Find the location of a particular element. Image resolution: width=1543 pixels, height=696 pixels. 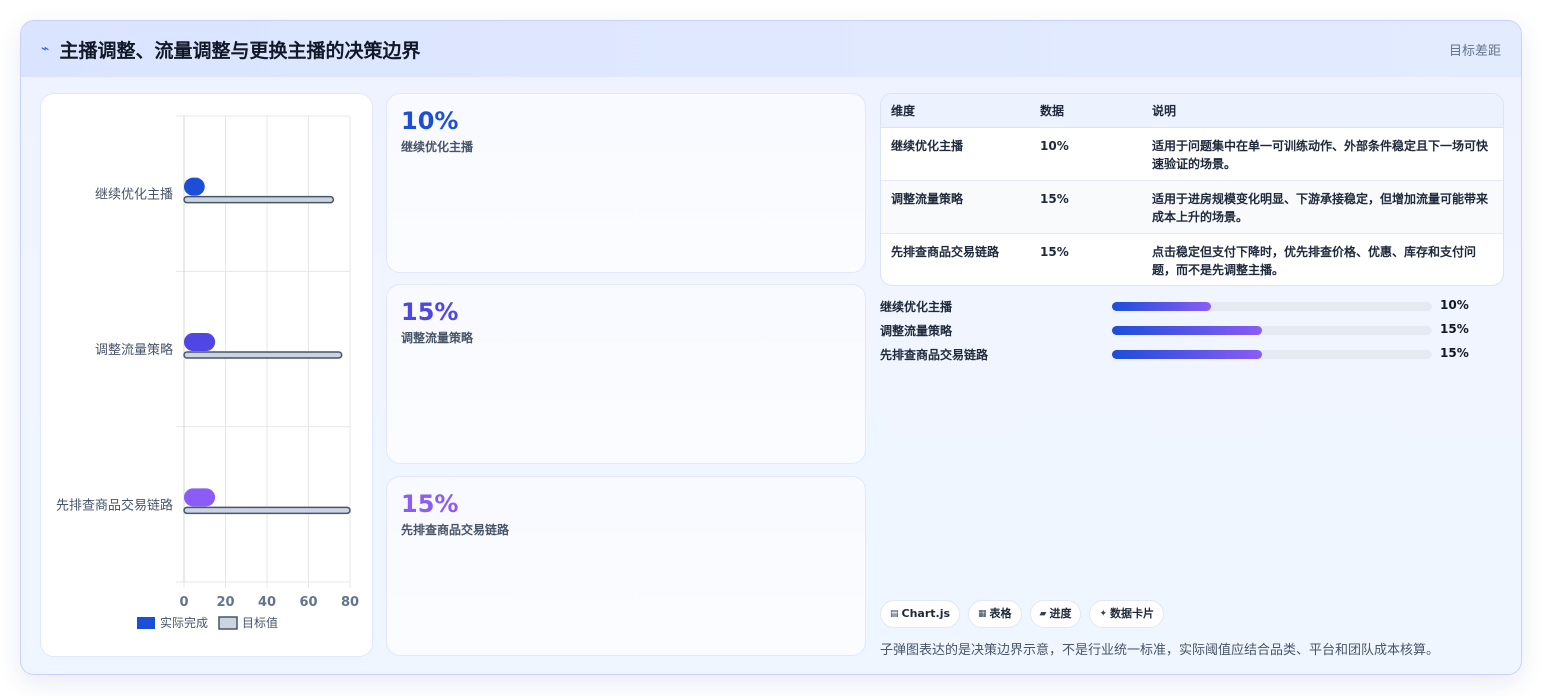

progress-row: 继续优化主播 10% is located at coordinates (1192, 306).